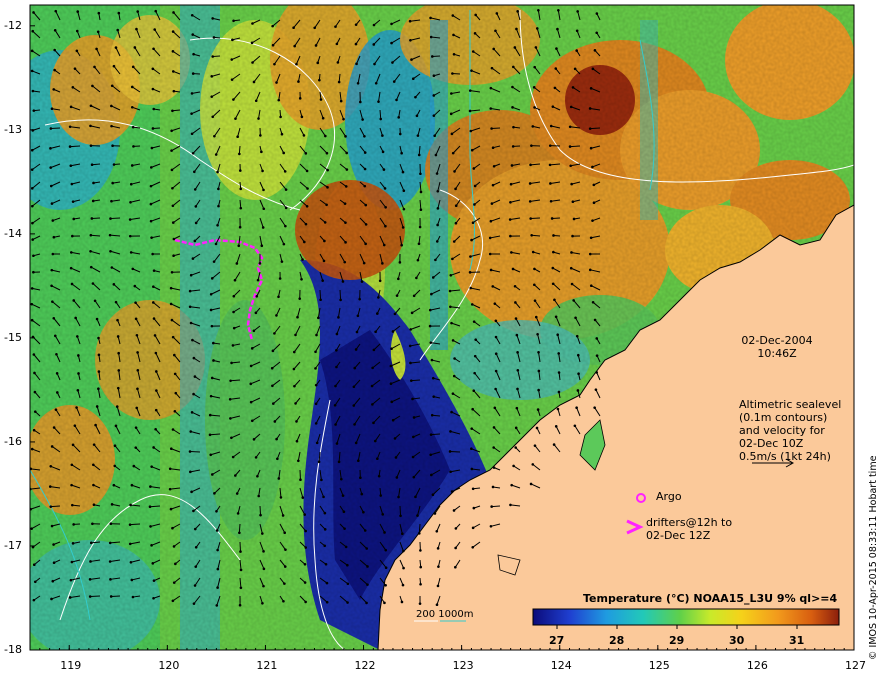 This screenshot has width=880, height=680. Describe the element at coordinates (677, 640) in the screenshot. I see `colorbar-tick-label: 29` at that location.